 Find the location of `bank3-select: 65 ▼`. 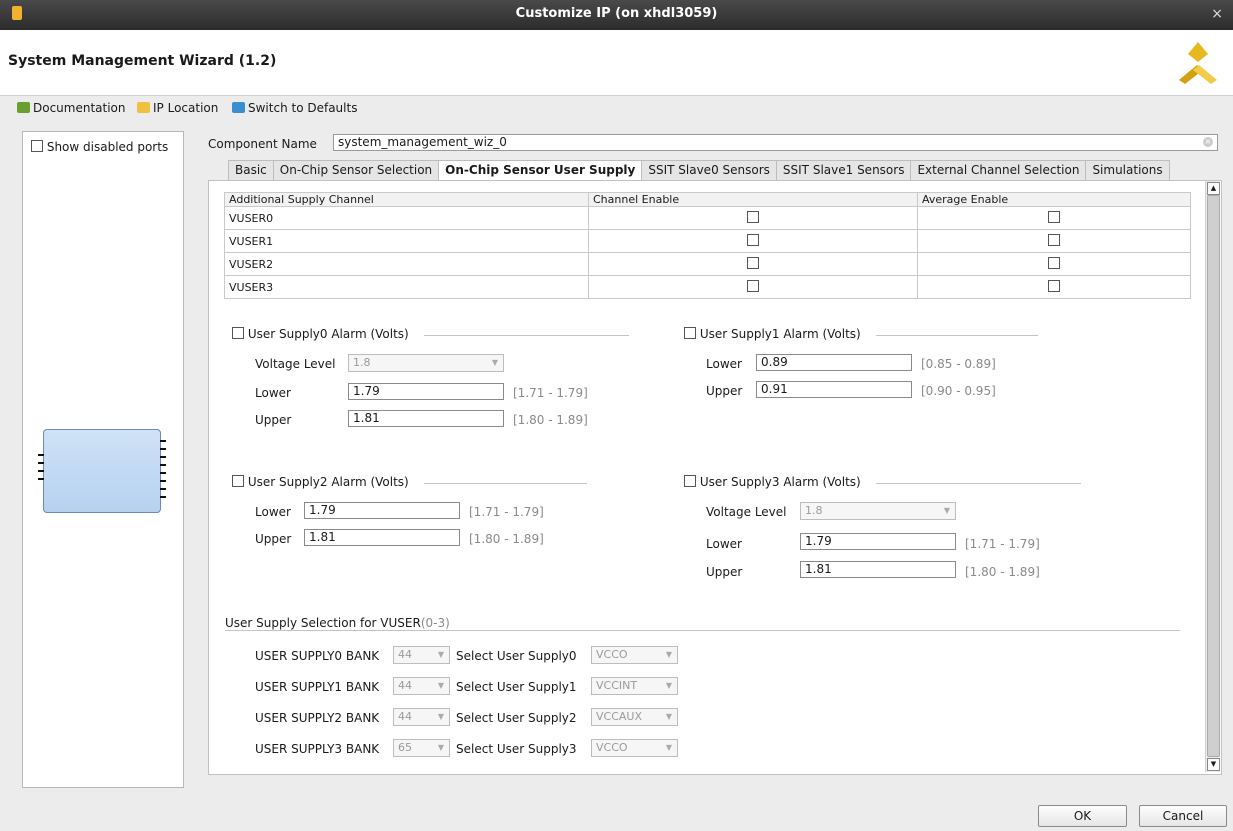

bank3-select: 65 ▼ is located at coordinates (421, 748).